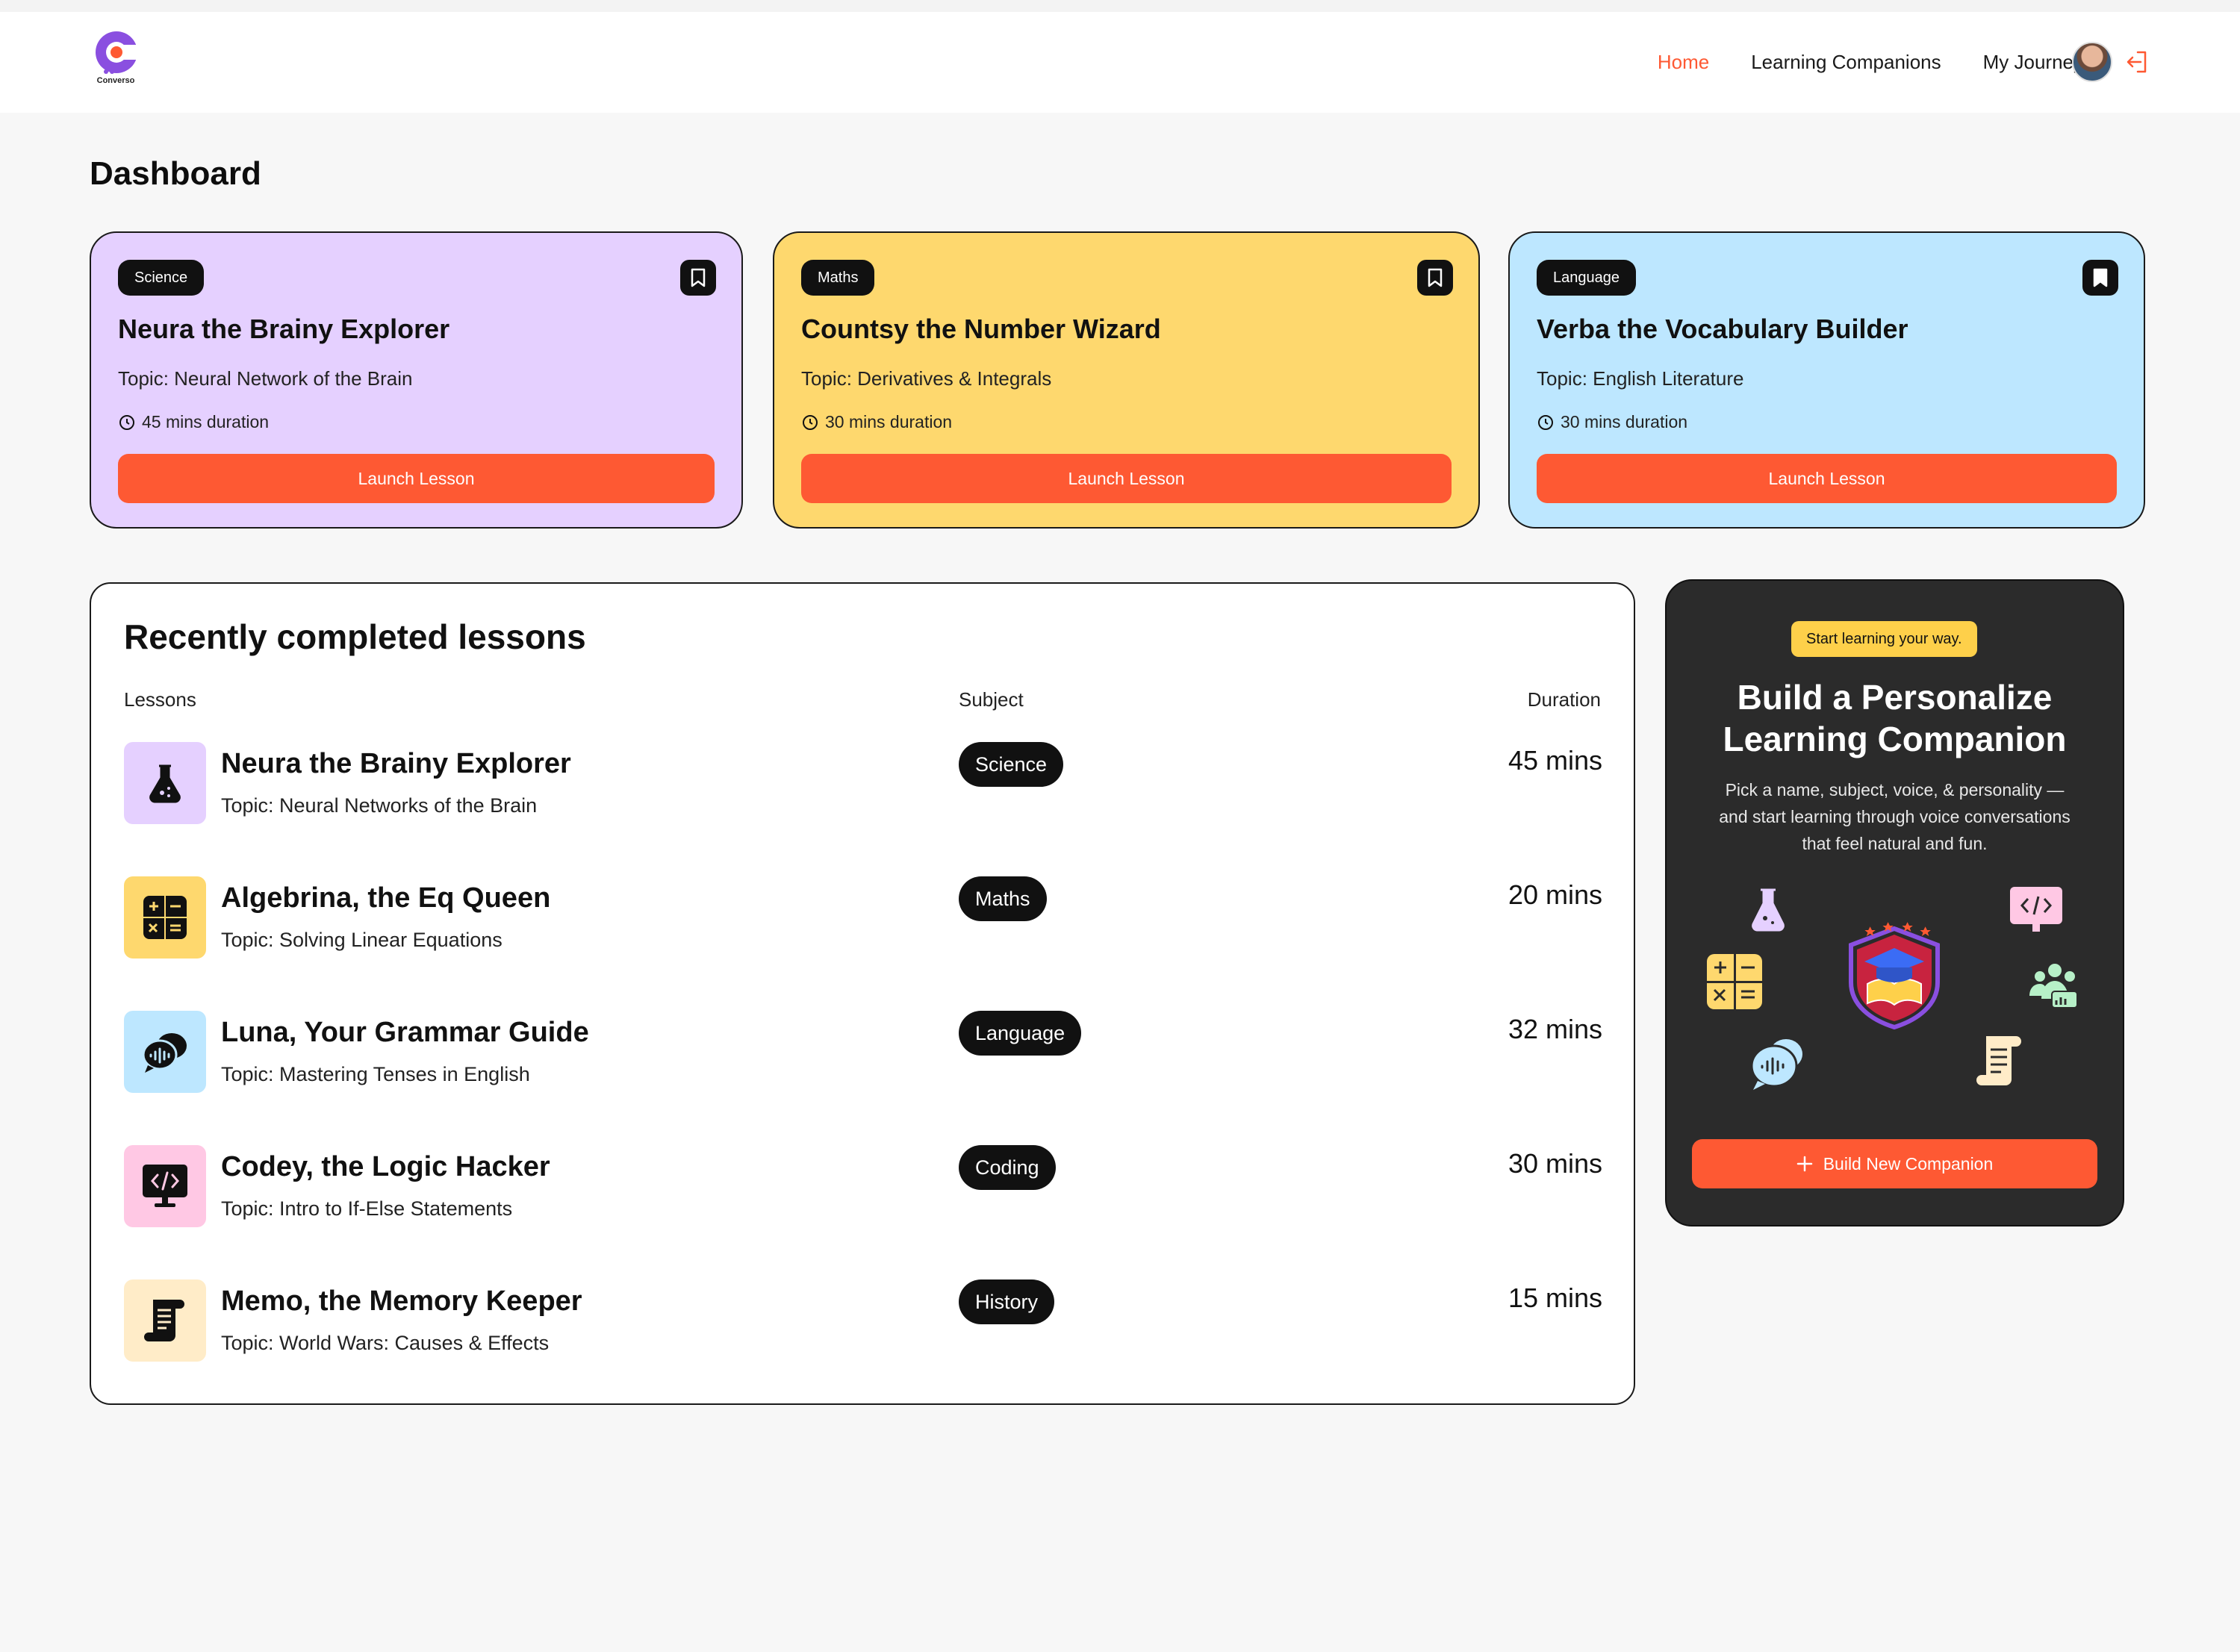 This screenshot has height=1652, width=2240. I want to click on companion-duration: 45 mins duration, so click(194, 422).